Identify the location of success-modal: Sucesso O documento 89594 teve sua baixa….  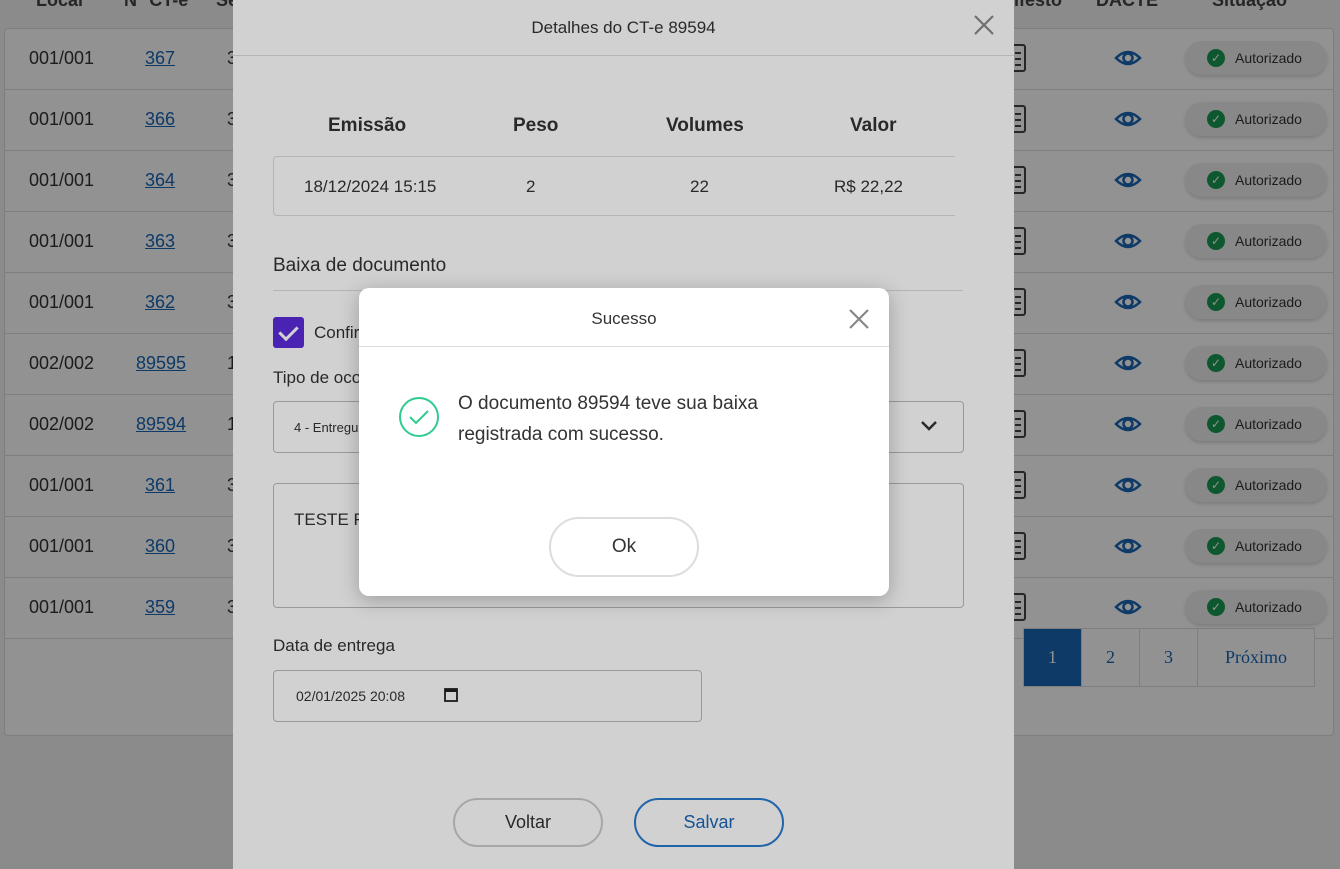
(624, 442).